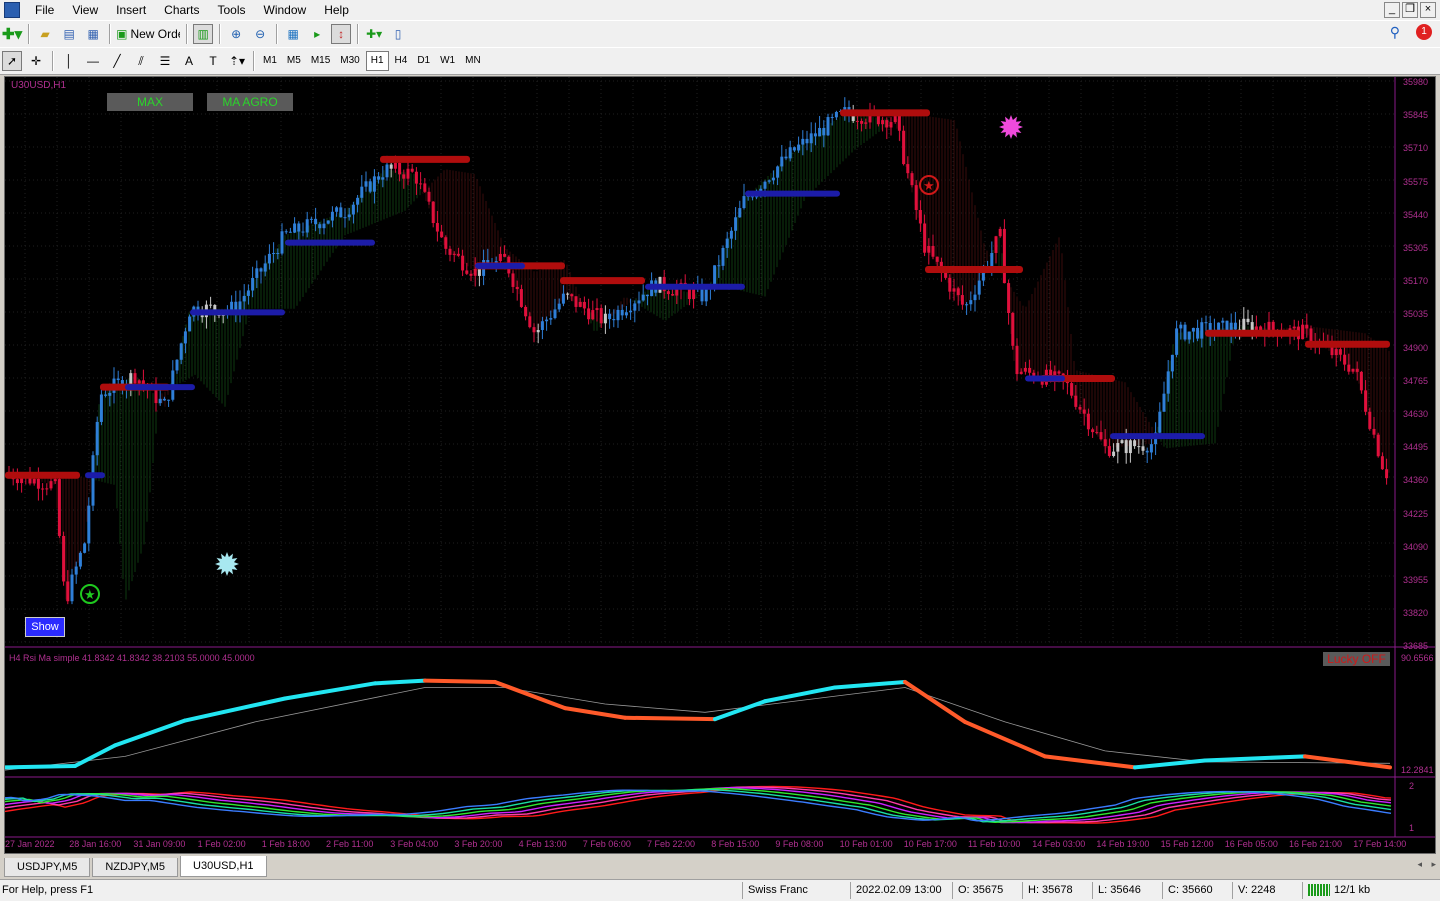 The image size is (1440, 901). What do you see at coordinates (1410, 10) in the screenshot?
I see `restore-button: ❐` at bounding box center [1410, 10].